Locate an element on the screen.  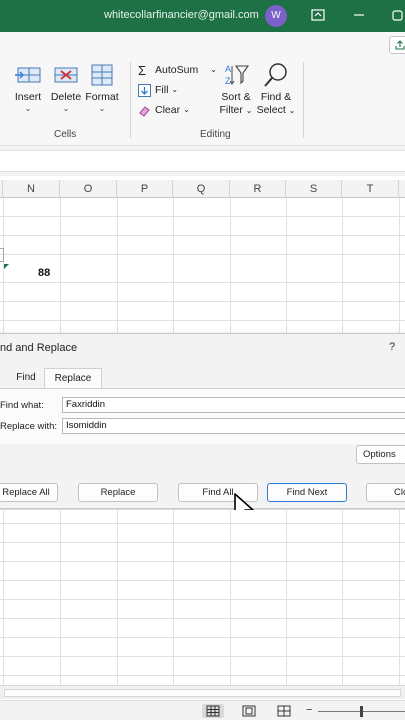
restore-icon is located at coordinates (398, 15).